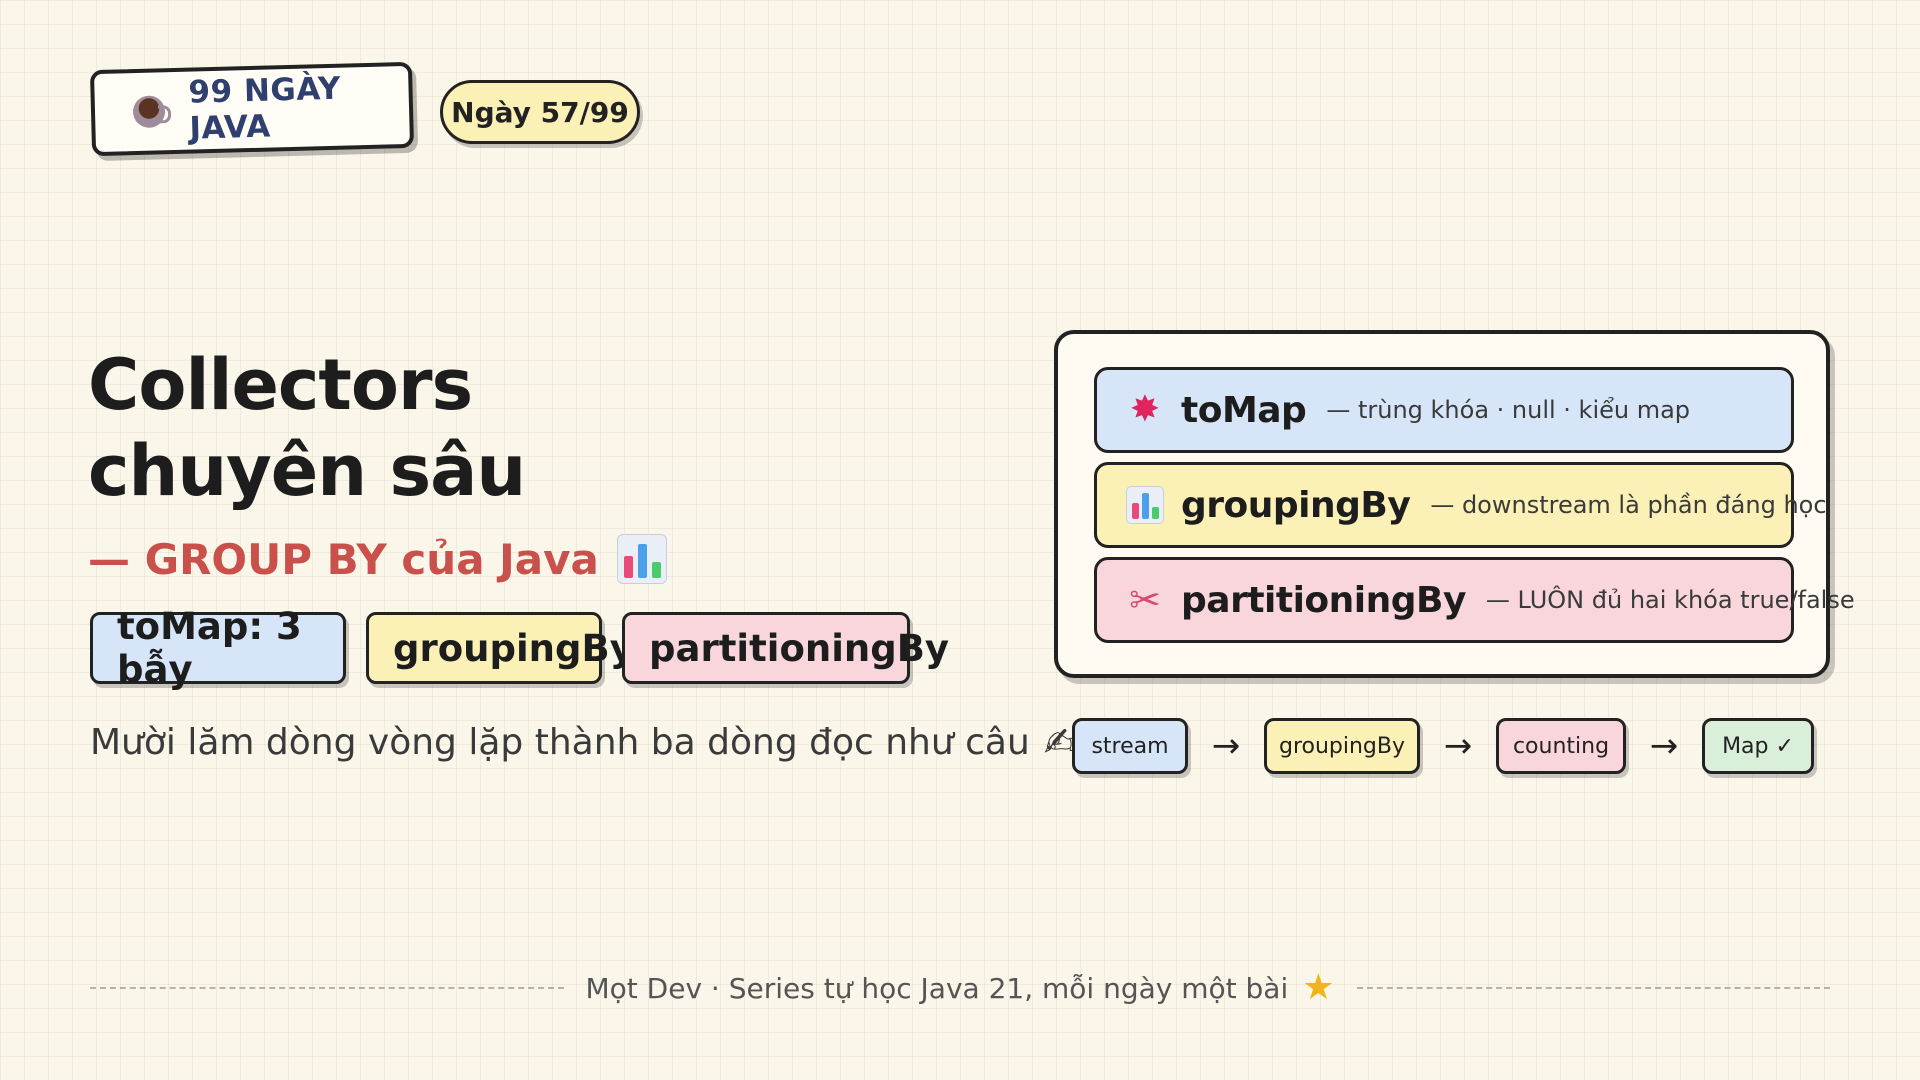  Describe the element at coordinates (1628, 505) in the screenshot. I see `card-desc: — downstream là phần đáng học` at that location.